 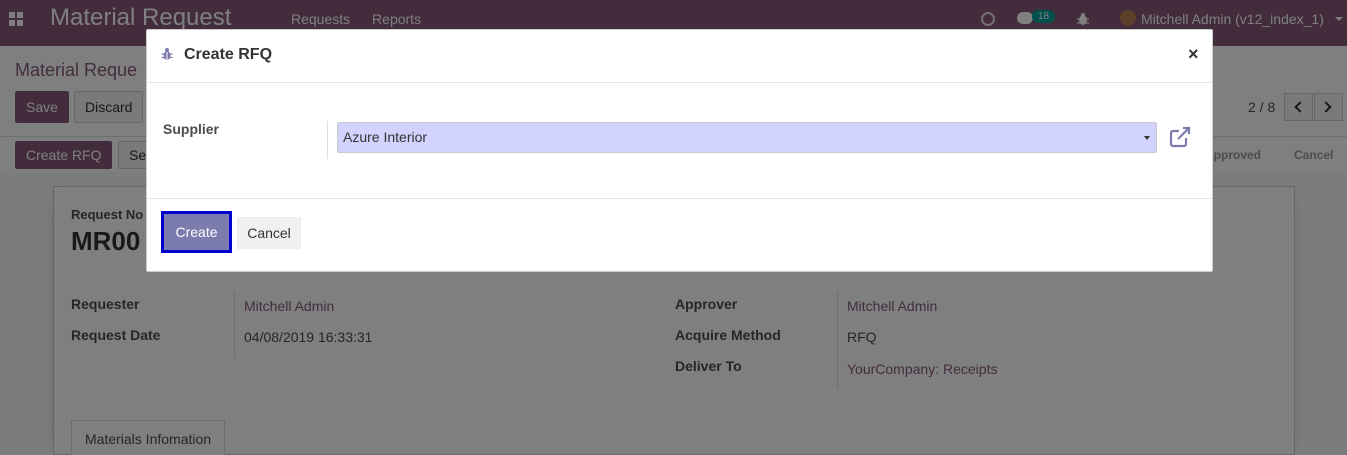 What do you see at coordinates (1193, 54) in the screenshot?
I see `close-icon: ×` at bounding box center [1193, 54].